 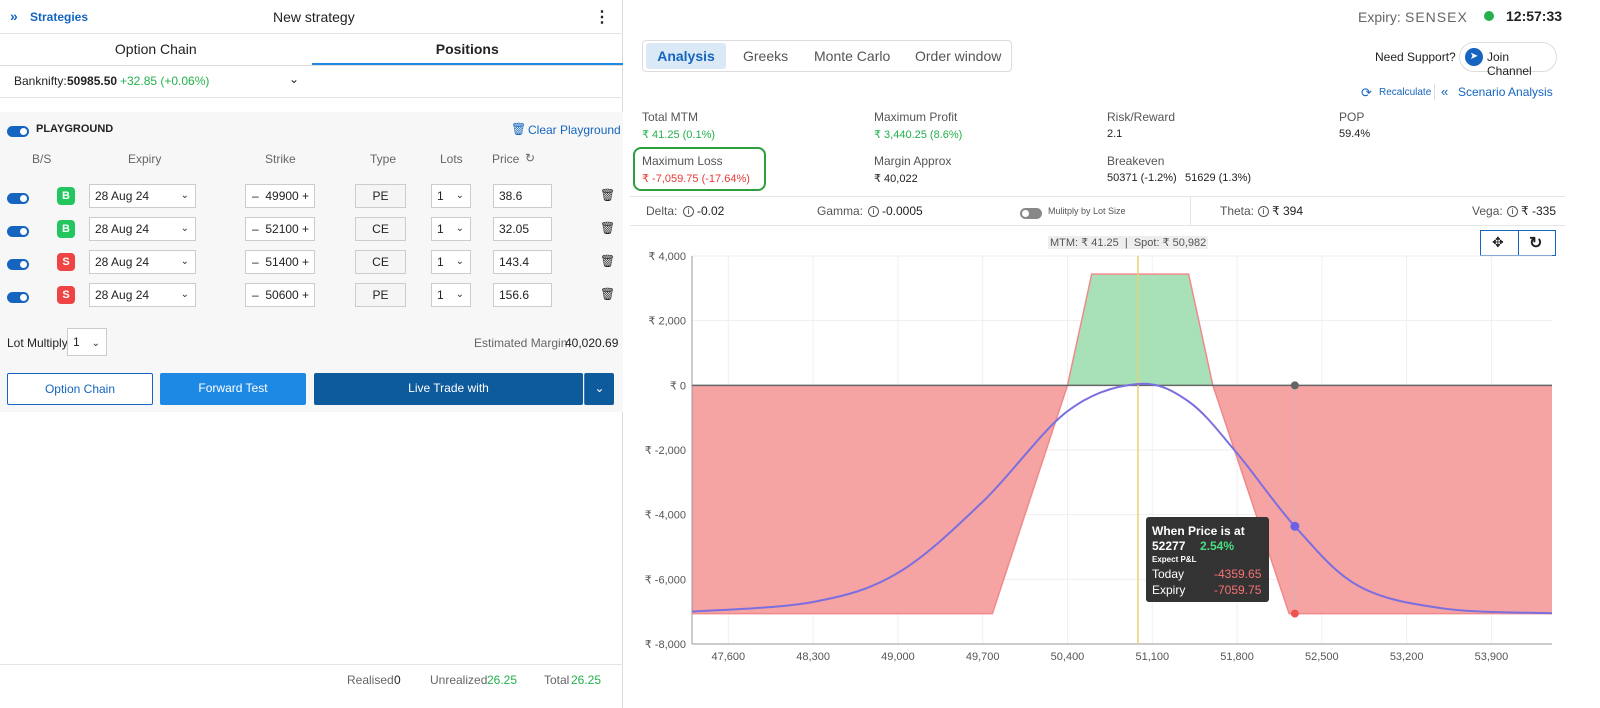 I want to click on leg-row: S 28 Aug 24 ⌄ – 51400 + CE 1 ⌄ 143.4 🗑, so click(x=311, y=264).